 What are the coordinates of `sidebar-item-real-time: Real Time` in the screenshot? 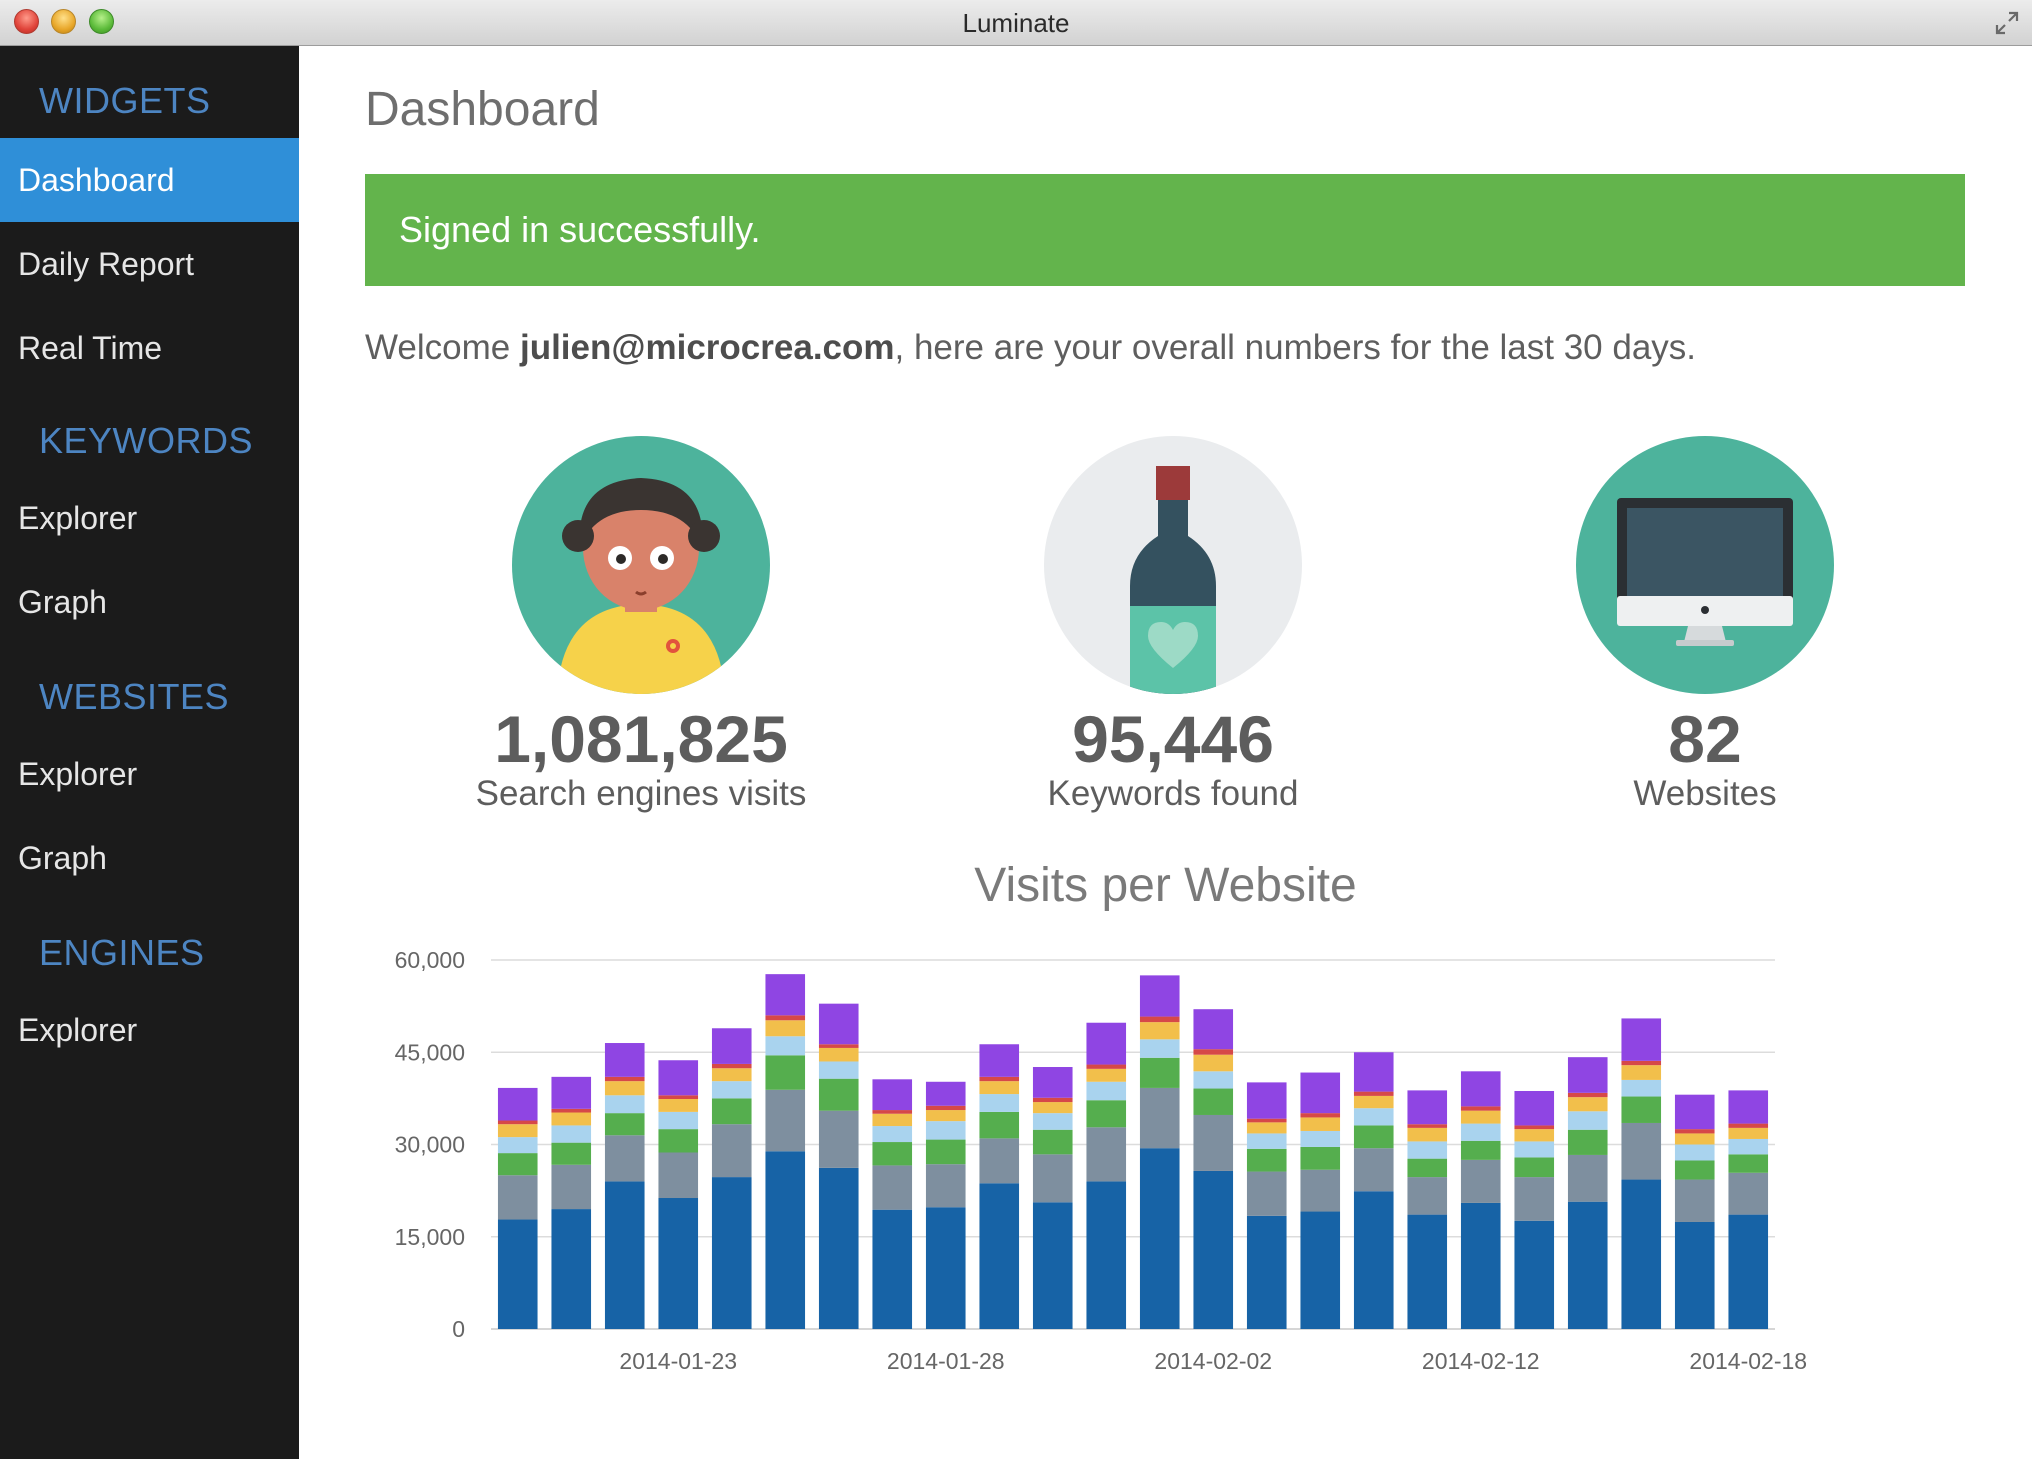 It's located at (149, 348).